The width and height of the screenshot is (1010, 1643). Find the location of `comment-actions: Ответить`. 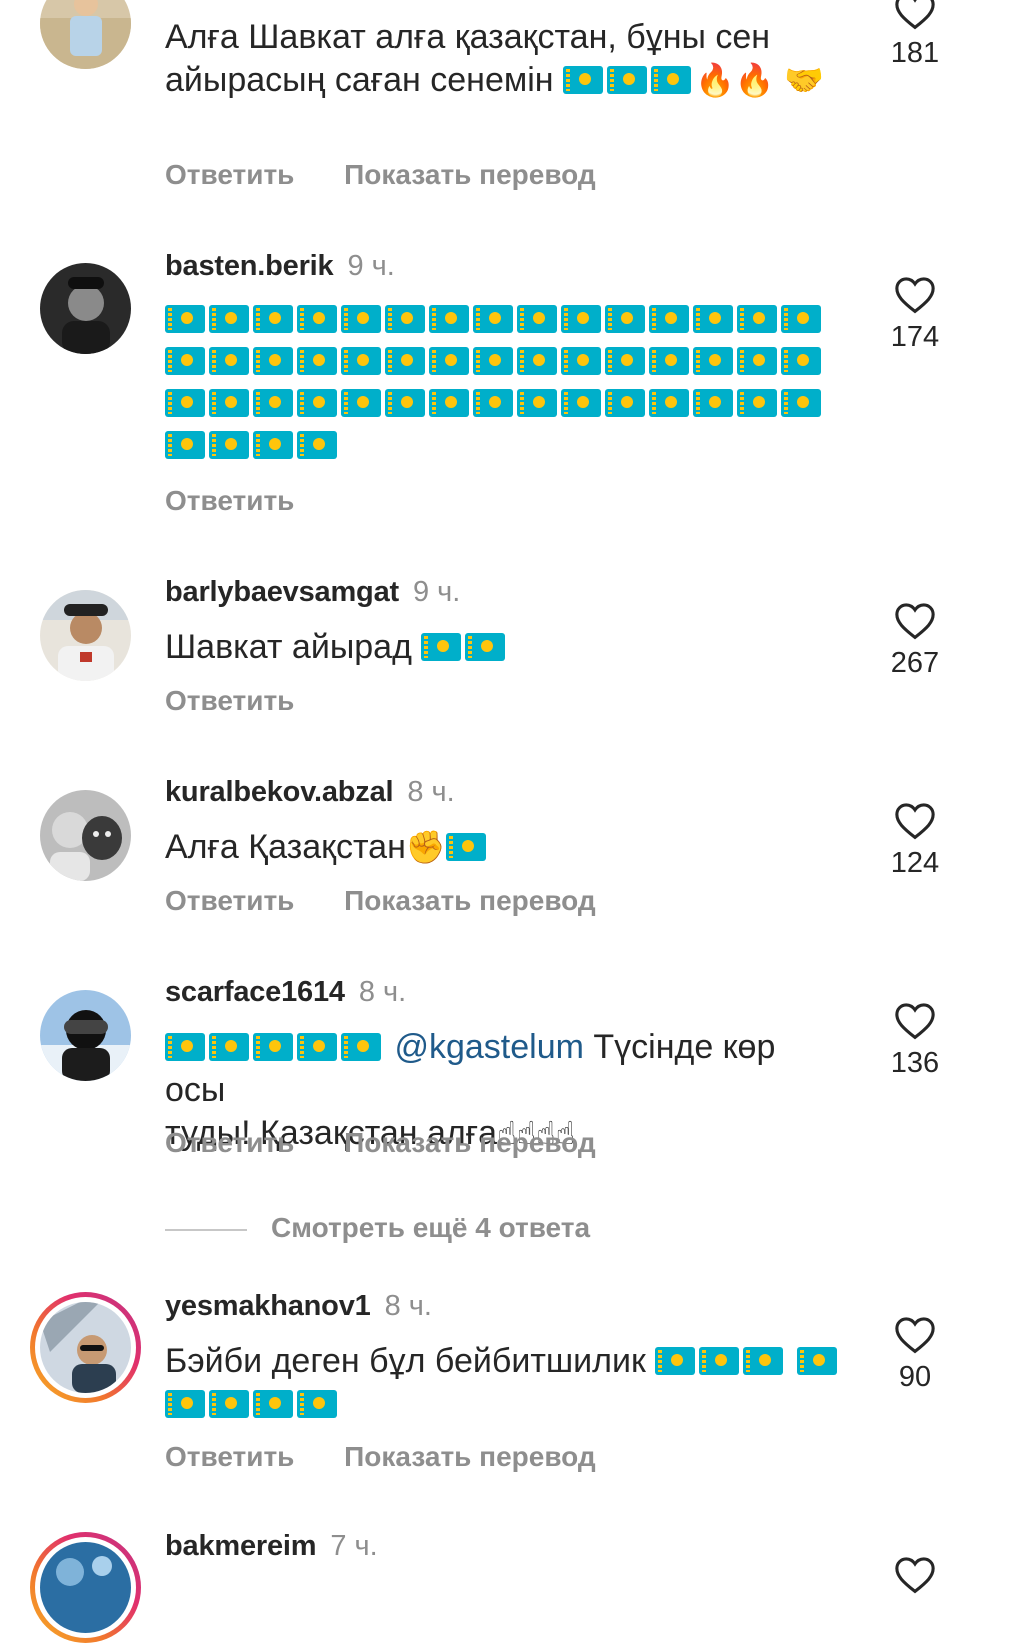

comment-actions: Ответить is located at coordinates (250, 501).